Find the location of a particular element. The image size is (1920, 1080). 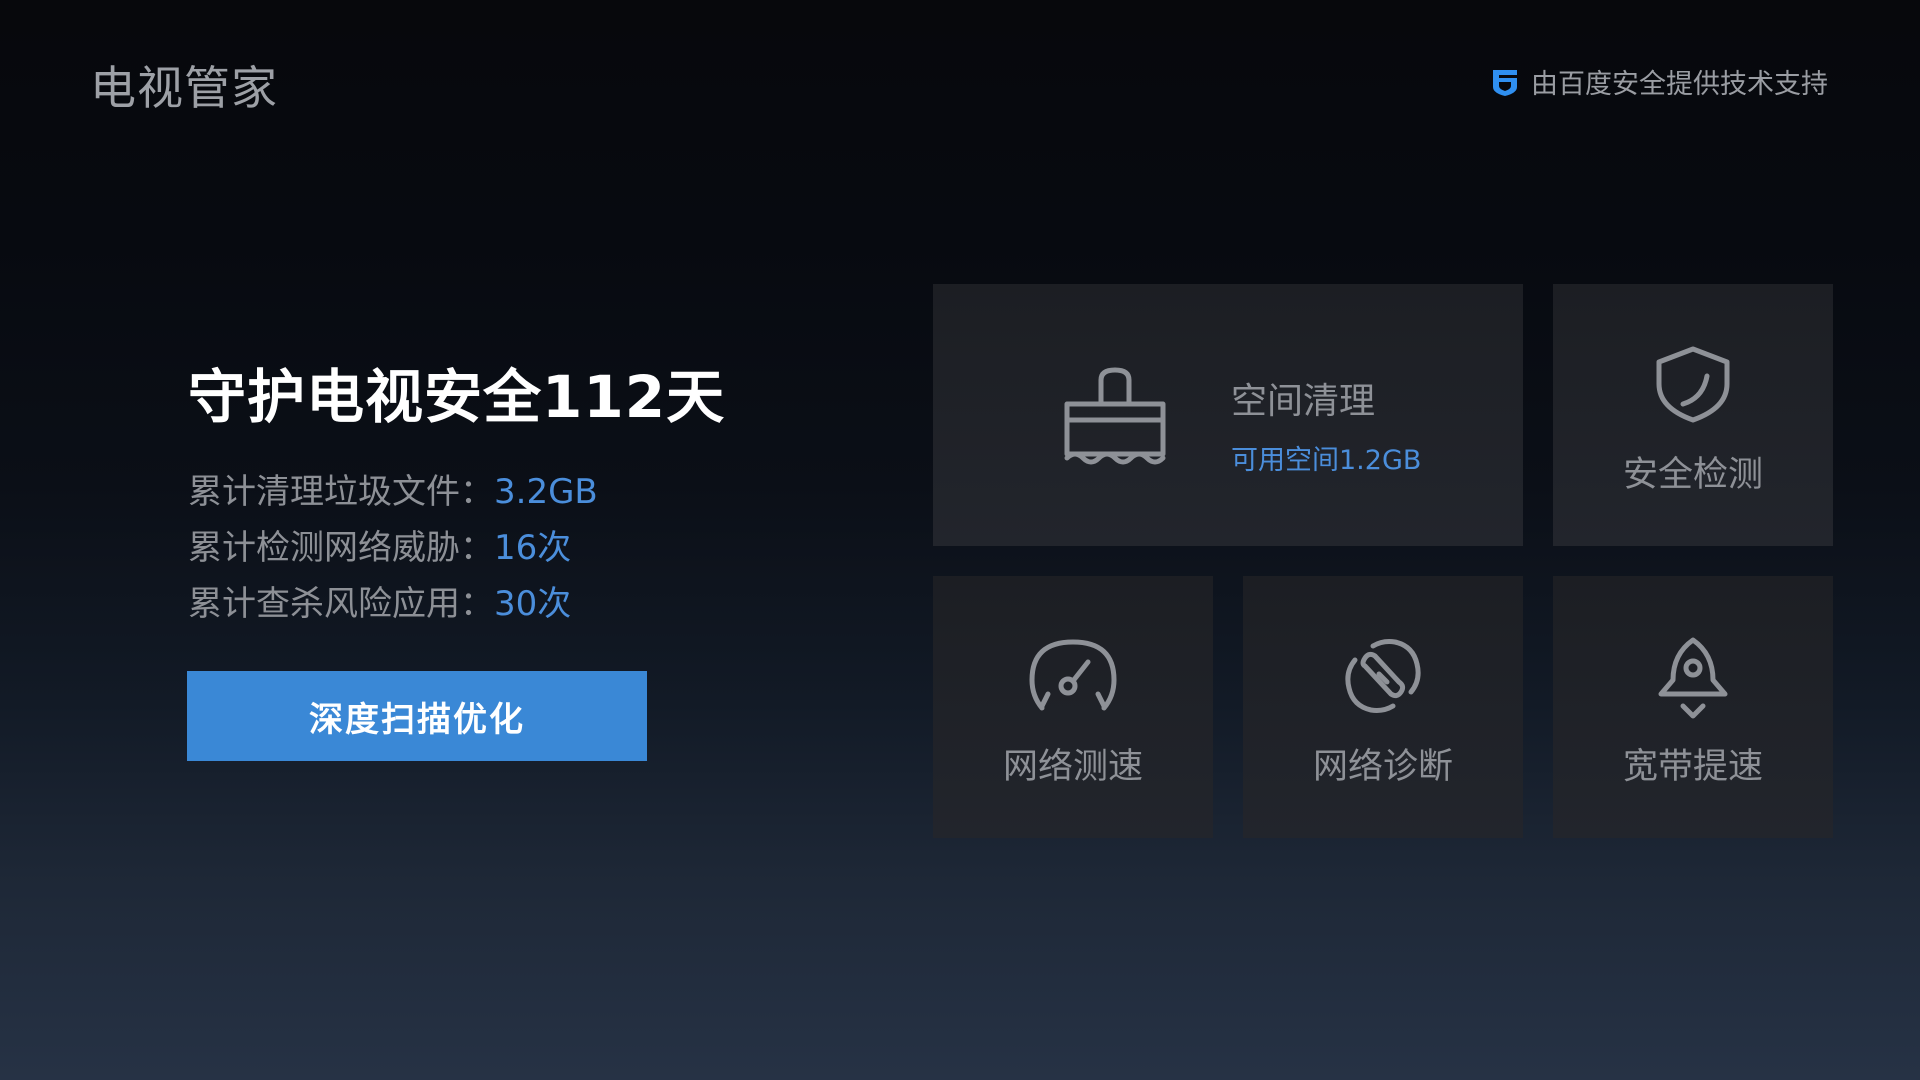

speed-test-tile: 网络测速 is located at coordinates (1073, 707).